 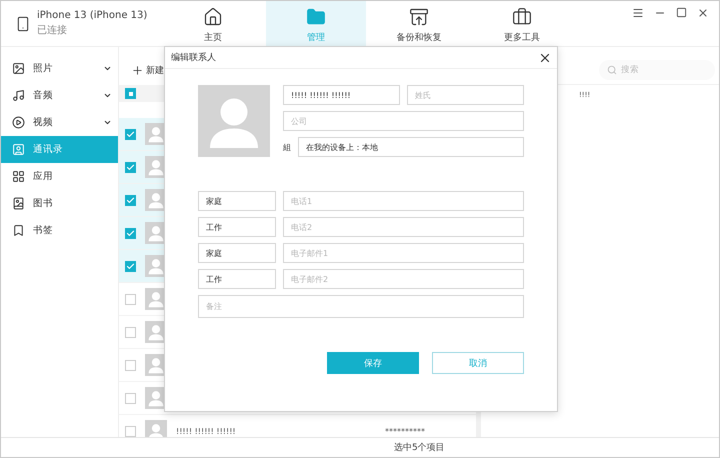 I want to click on search-icon, so click(x=612, y=69).